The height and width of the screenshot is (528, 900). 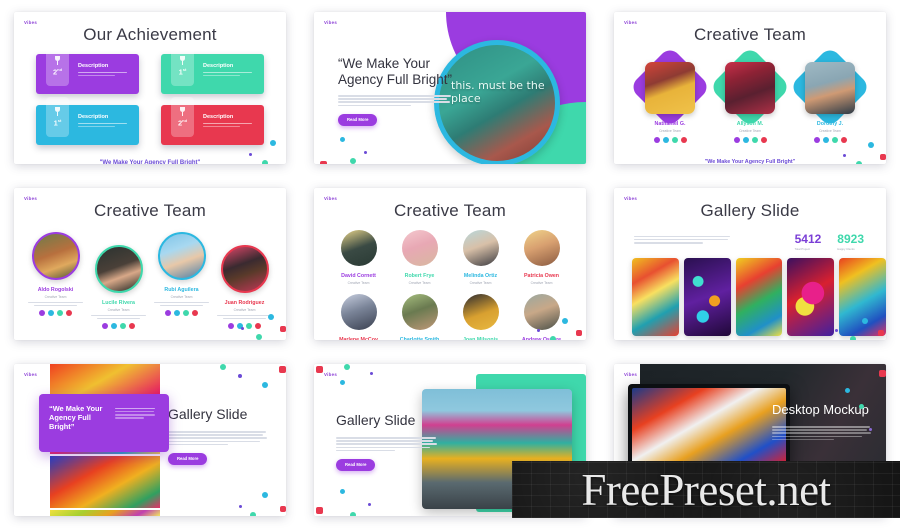 I want to click on team-member: Aldo Rogolski Creative Team, so click(x=56, y=280).